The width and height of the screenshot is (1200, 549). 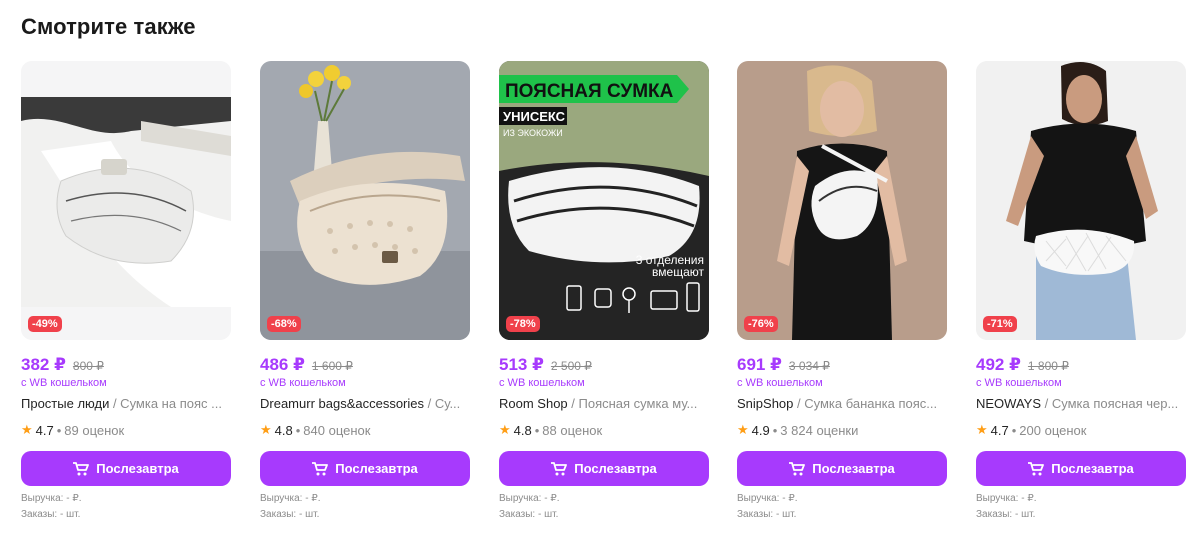 What do you see at coordinates (306, 365) in the screenshot?
I see `price-row: 486 ₽ 1 600 ₽` at bounding box center [306, 365].